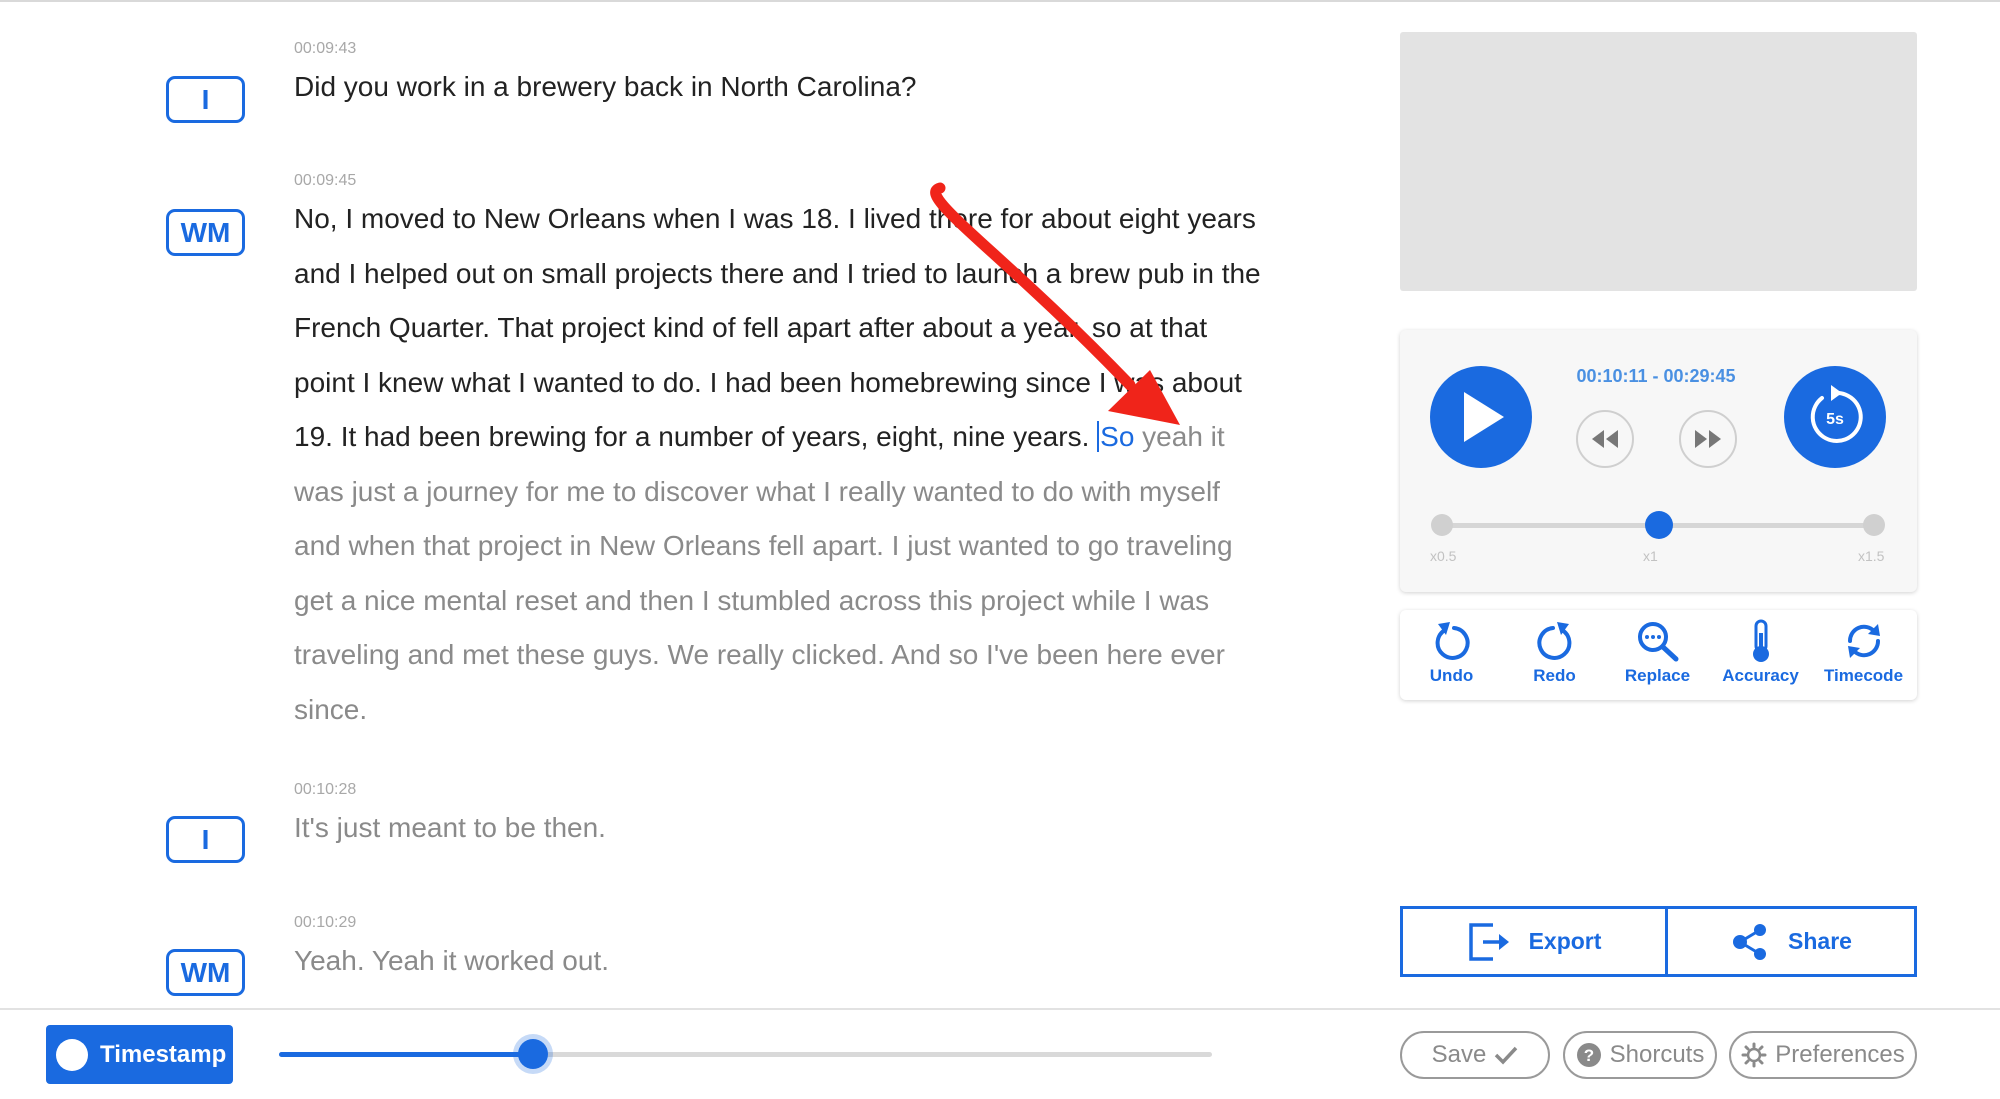 Image resolution: width=2000 pixels, height=1099 pixels. What do you see at coordinates (1871, 556) in the screenshot?
I see `speed-label: x1.5` at bounding box center [1871, 556].